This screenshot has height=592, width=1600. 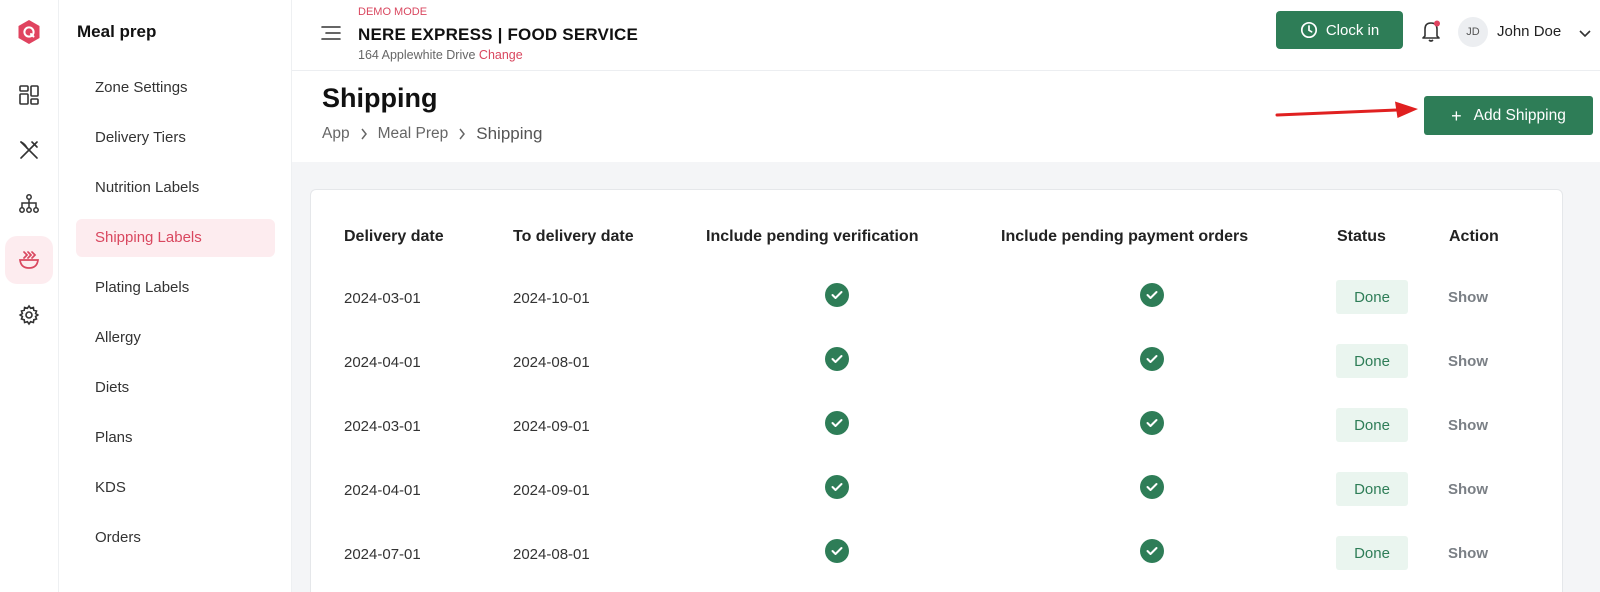 I want to click on column-header-to-delivery-date: To delivery date, so click(x=573, y=237).